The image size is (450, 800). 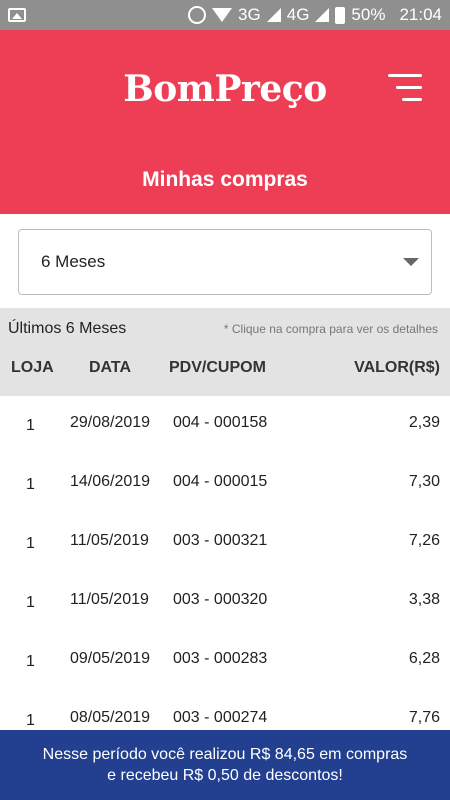 I want to click on row-cupom: 004 - 000158, so click(x=220, y=422).